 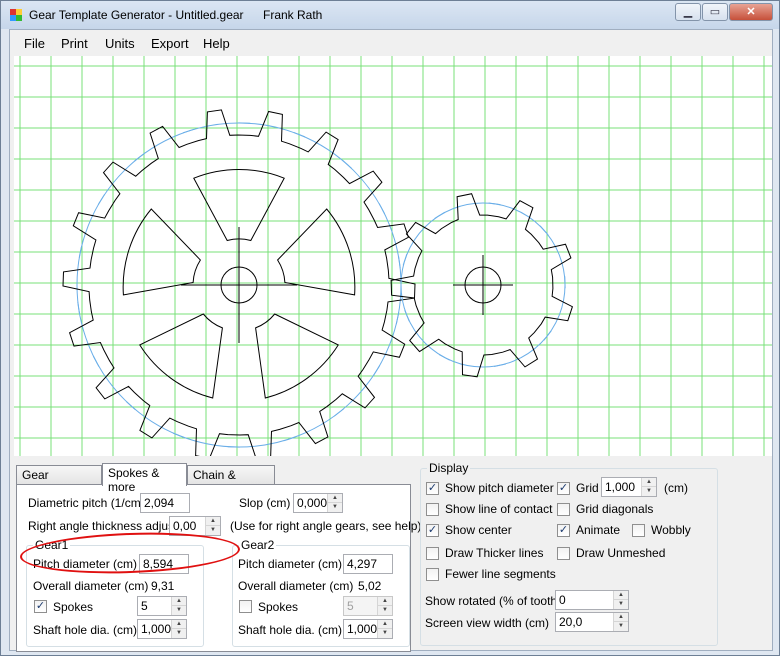 What do you see at coordinates (384, 606) in the screenshot?
I see `gear2-spokes-spinner: ▲ ▼` at bounding box center [384, 606].